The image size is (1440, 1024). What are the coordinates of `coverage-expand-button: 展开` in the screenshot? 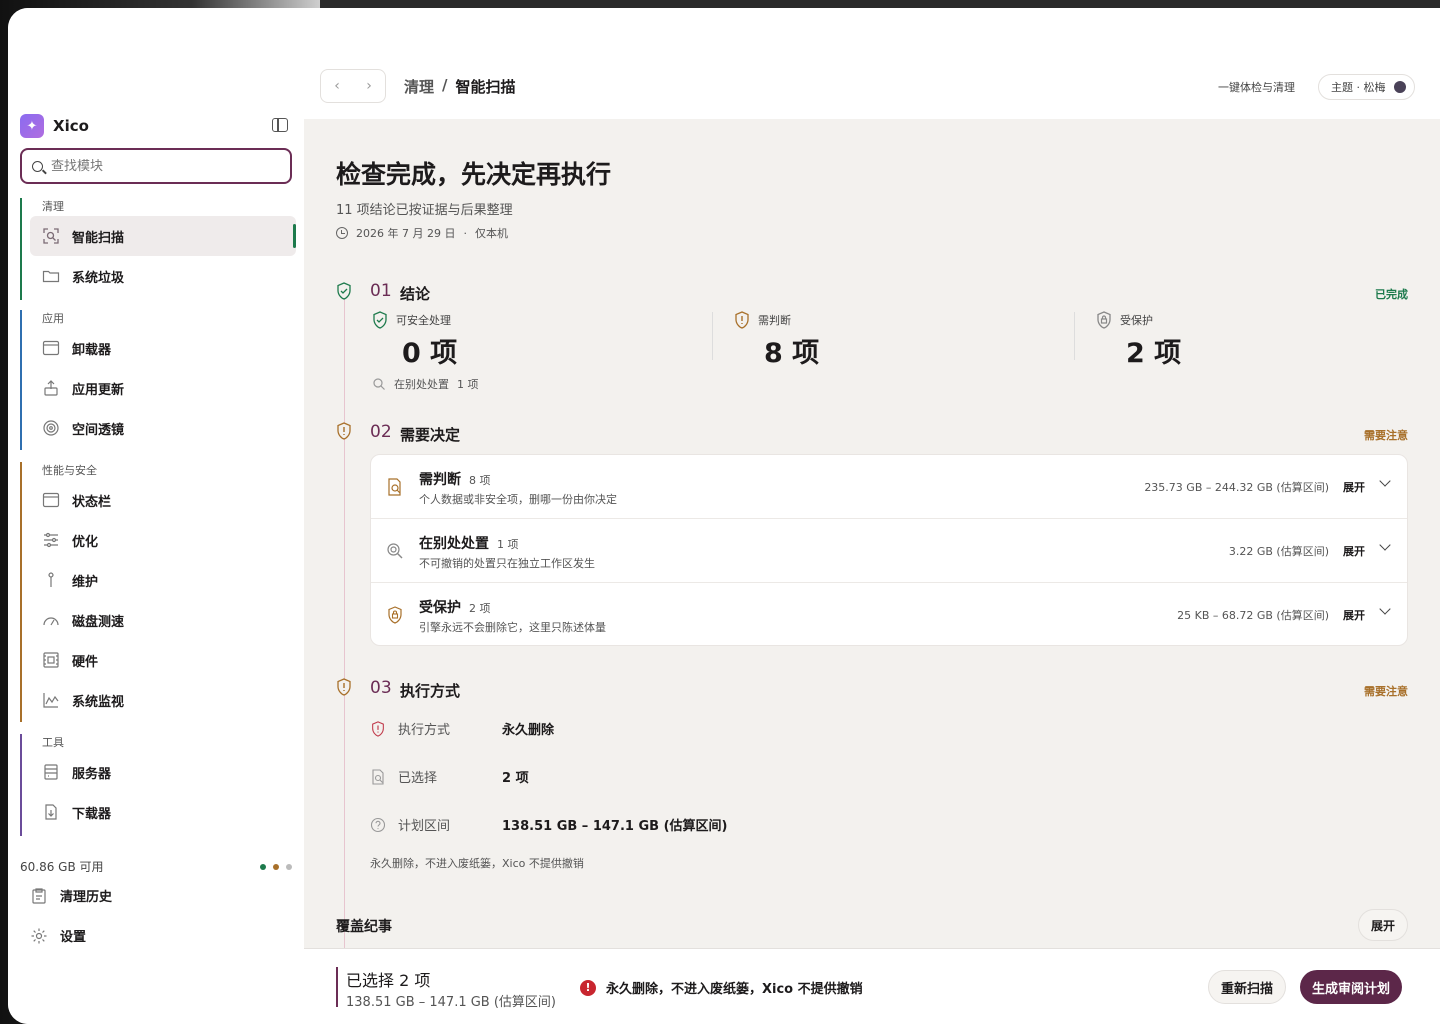 It's located at (1382, 925).